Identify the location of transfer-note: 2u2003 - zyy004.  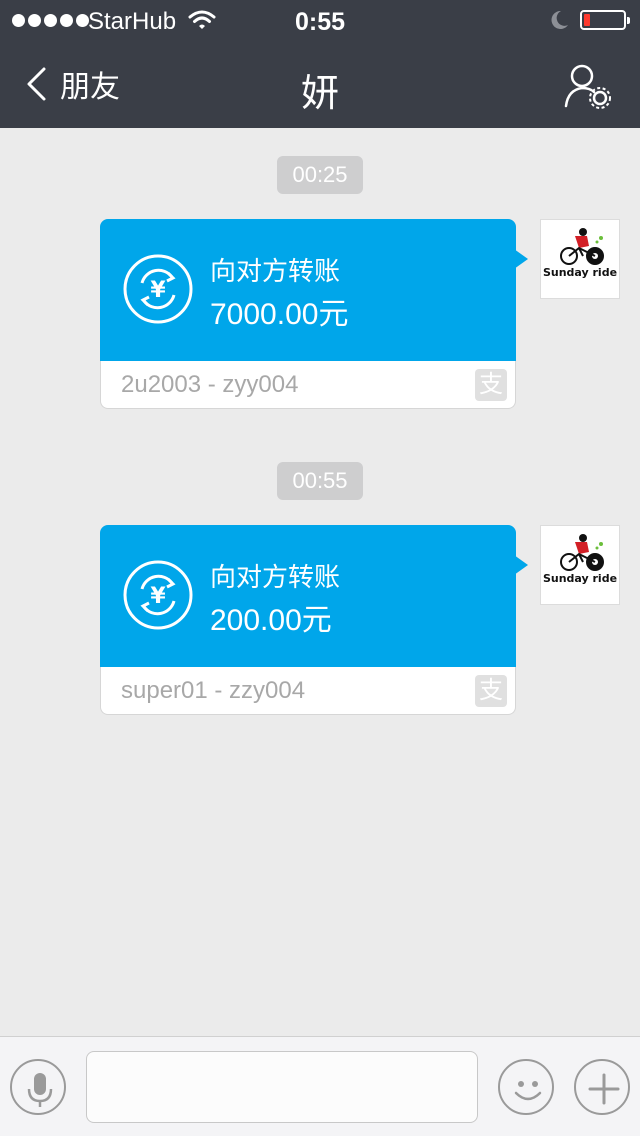
(210, 384).